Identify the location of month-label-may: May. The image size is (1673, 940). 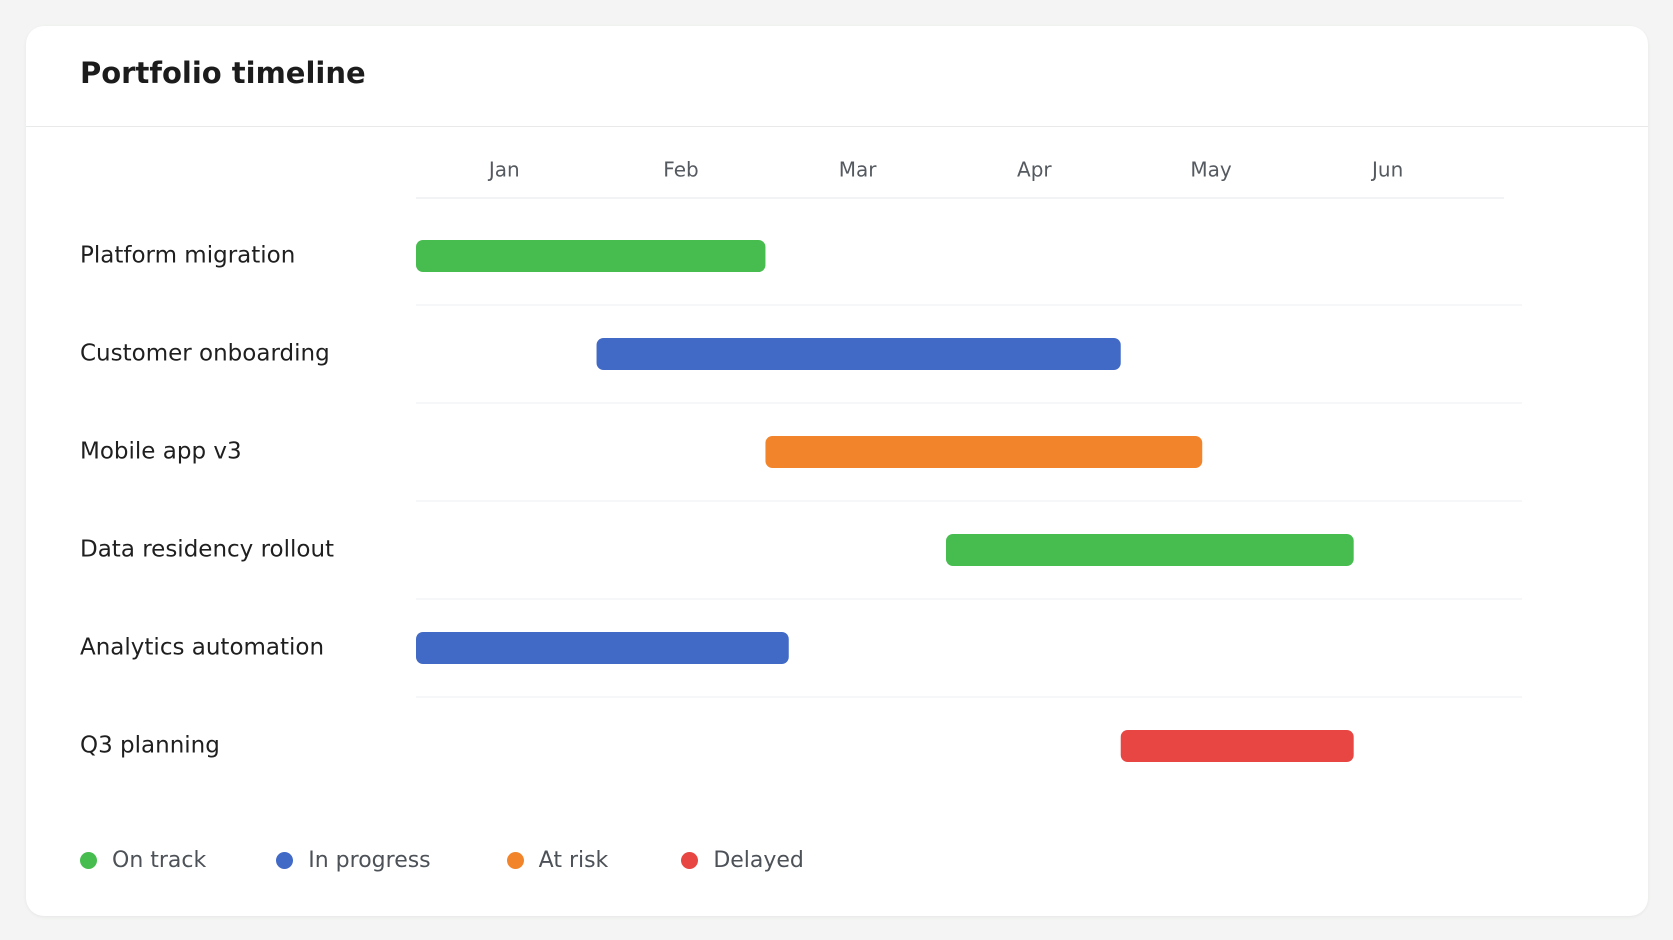
(1211, 170).